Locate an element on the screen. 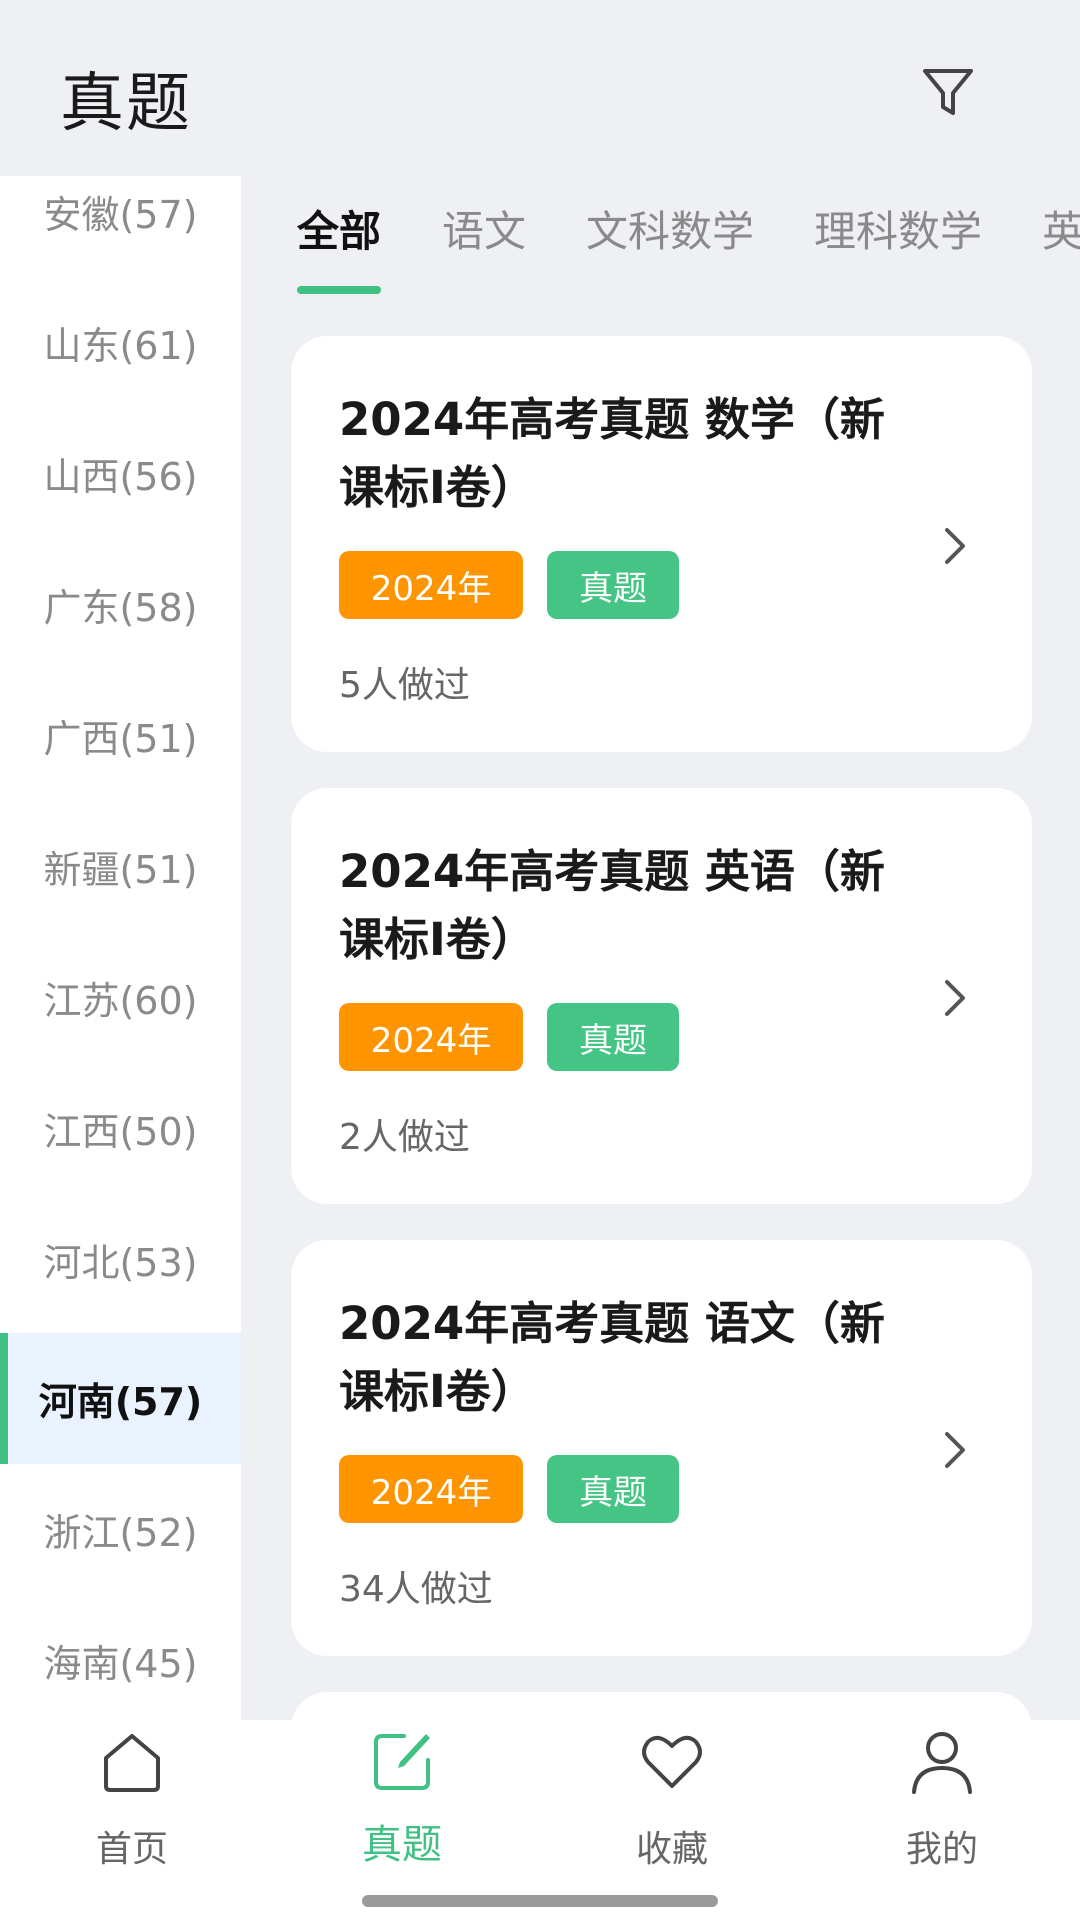 The width and height of the screenshot is (1080, 1920). home-indicator is located at coordinates (540, 1901).